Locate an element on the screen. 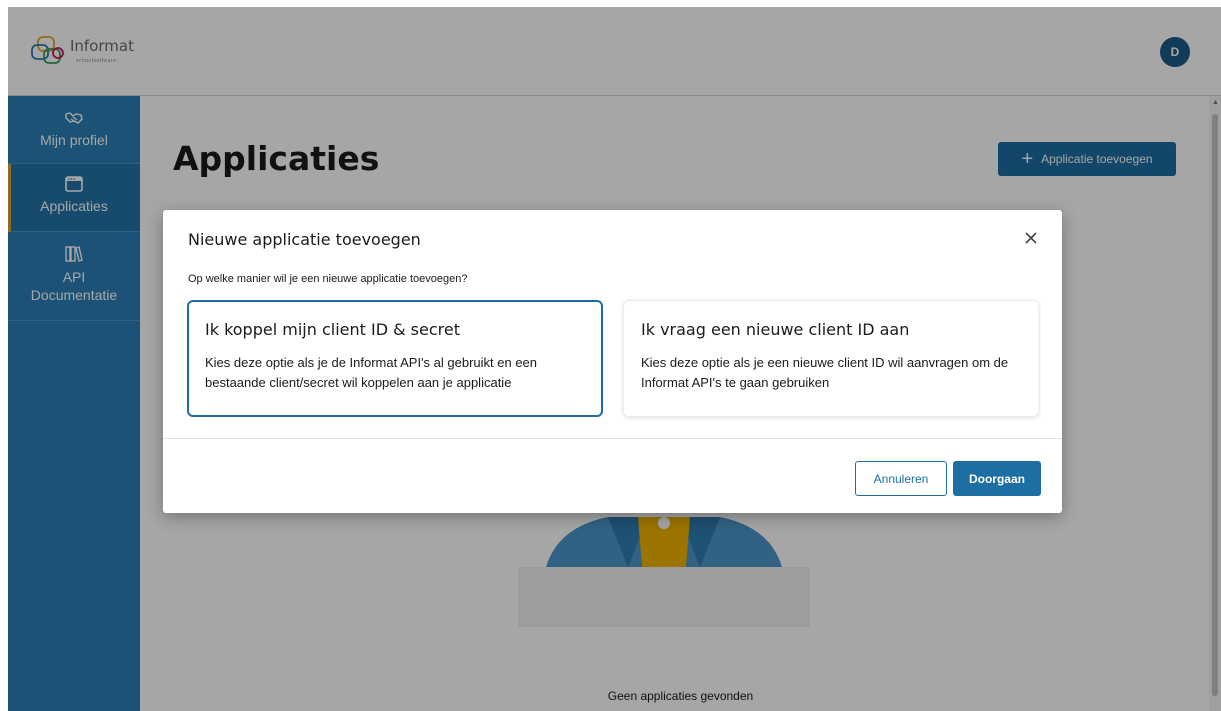  continue-button: Doorgaan is located at coordinates (997, 478).